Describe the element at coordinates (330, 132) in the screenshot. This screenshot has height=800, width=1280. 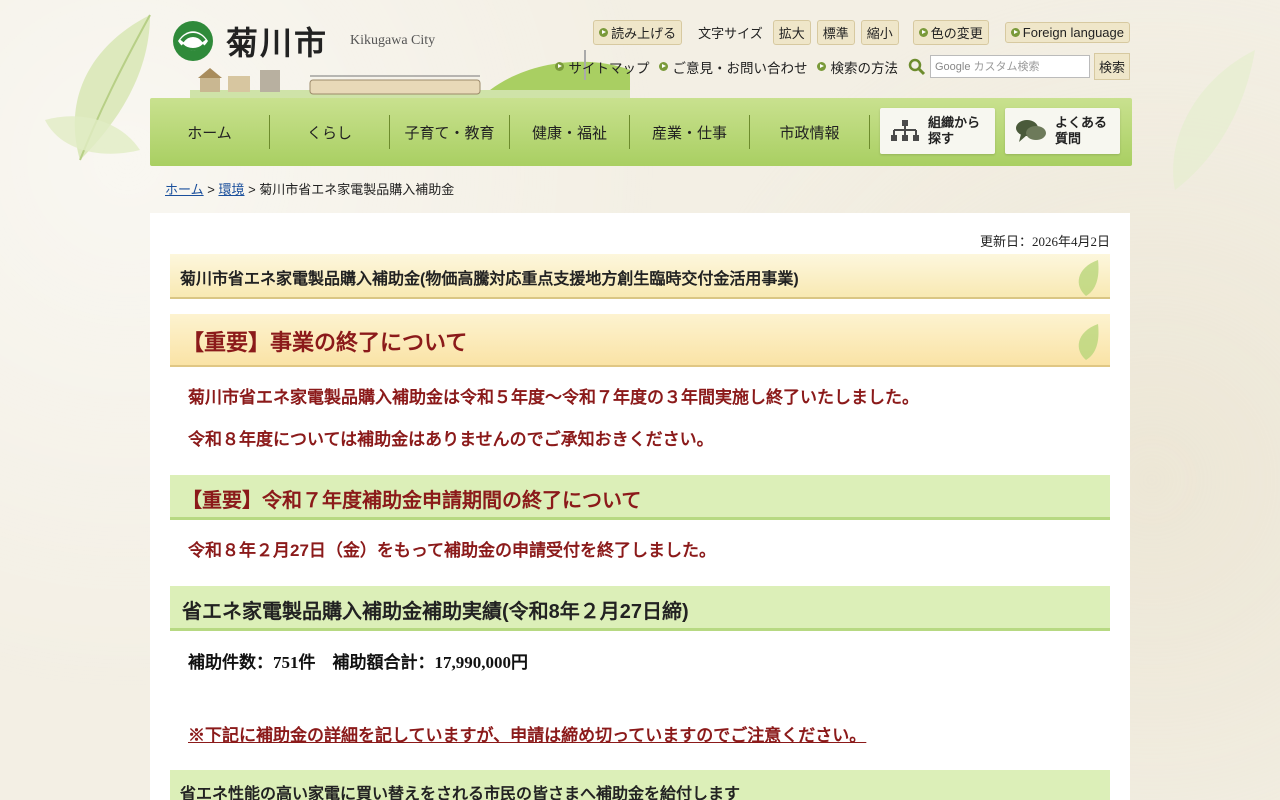
I see `nav-living: くらし` at that location.